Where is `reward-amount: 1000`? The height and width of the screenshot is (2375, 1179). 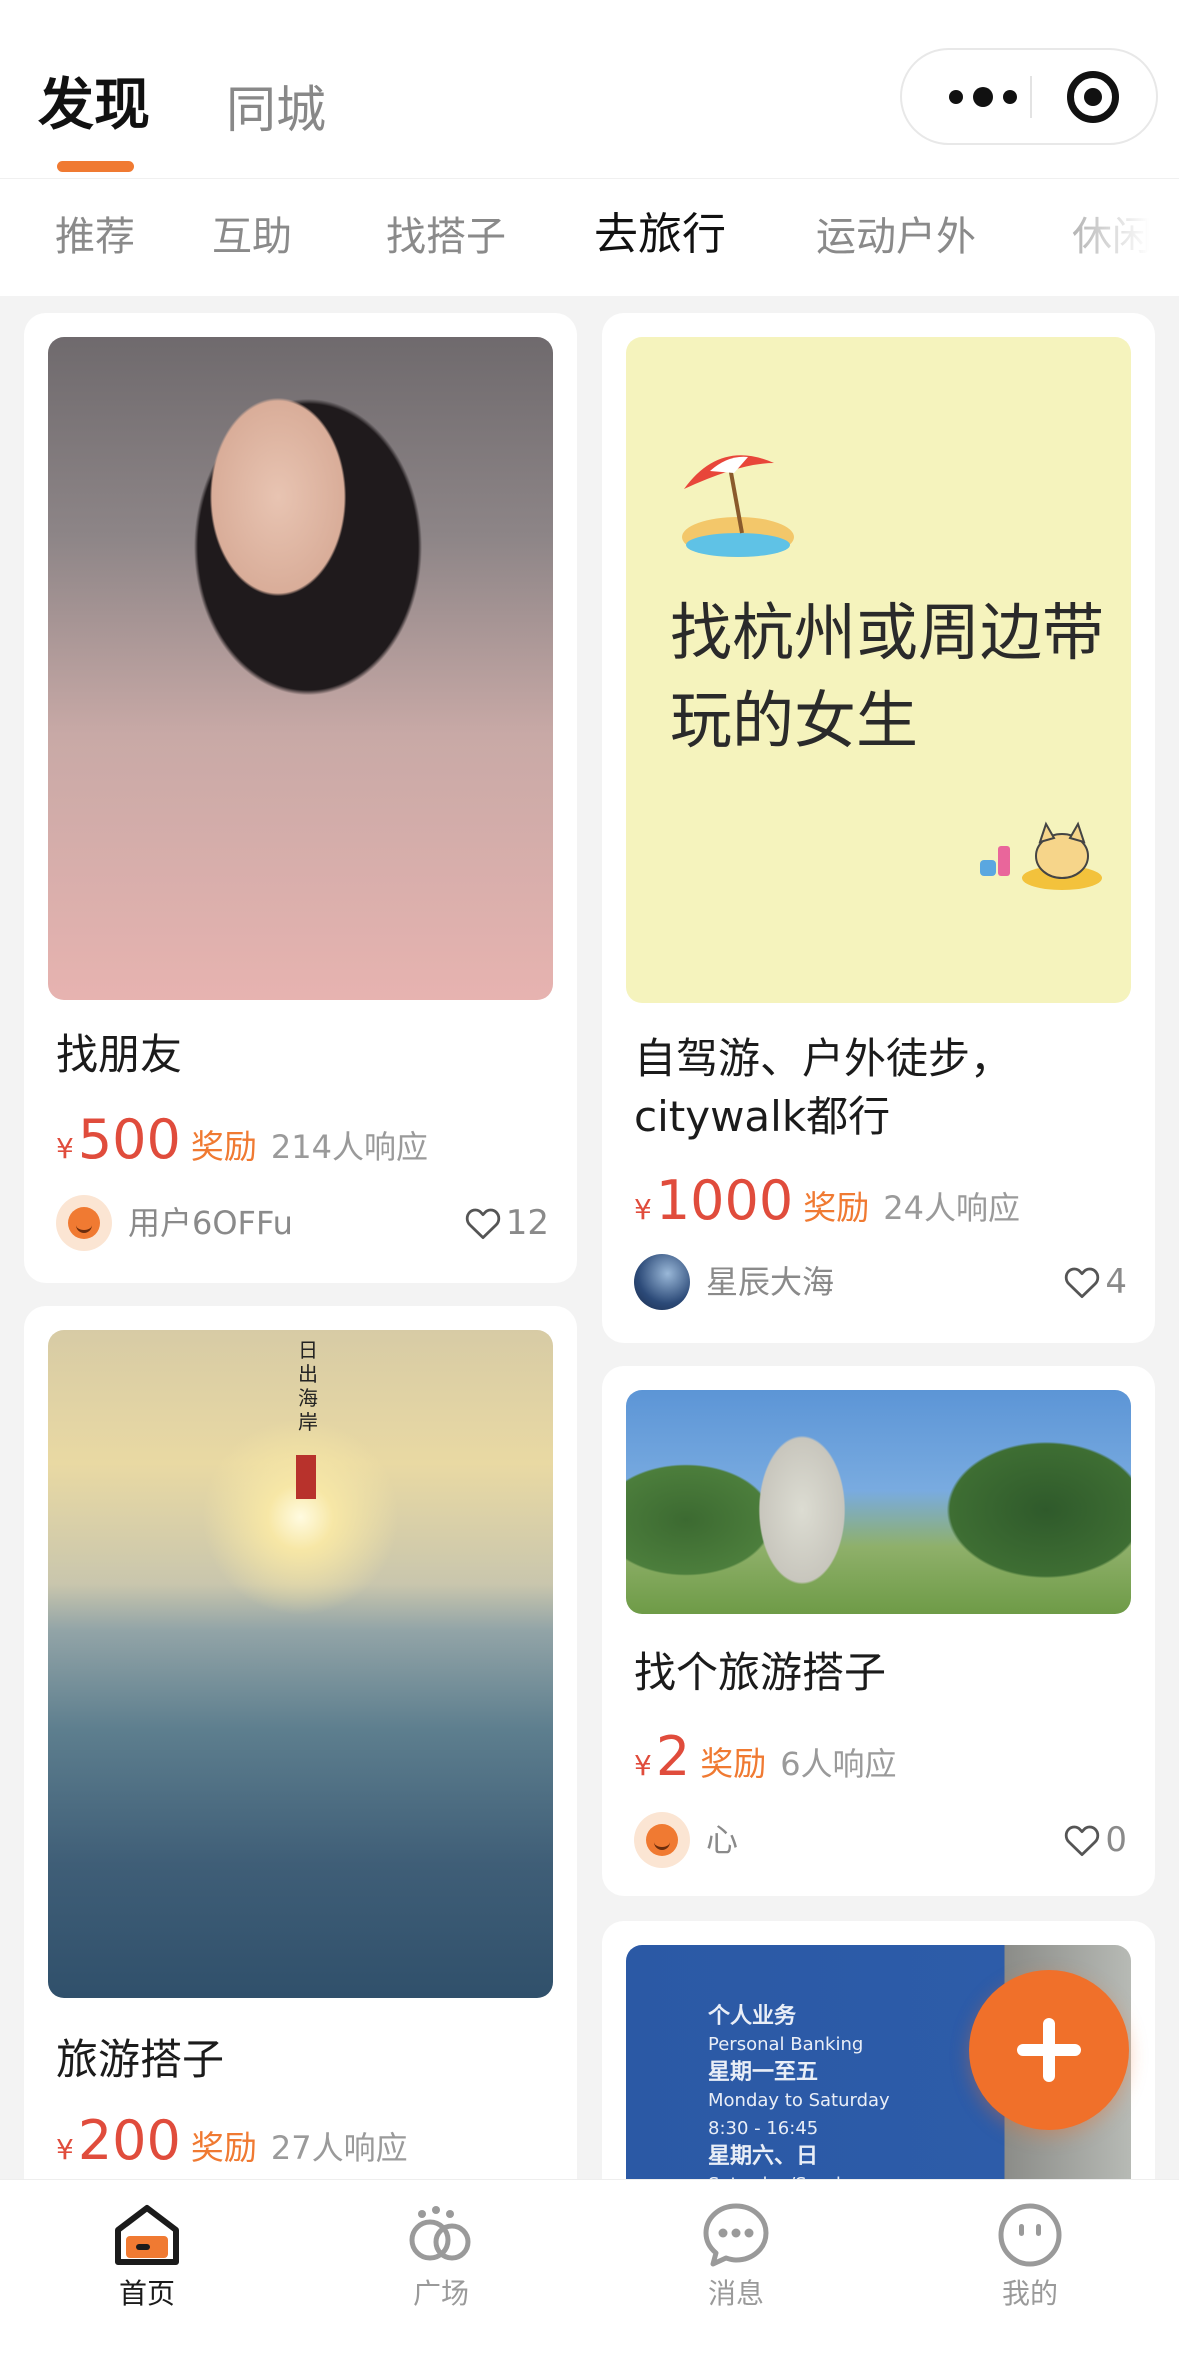
reward-amount: 1000 is located at coordinates (724, 1200).